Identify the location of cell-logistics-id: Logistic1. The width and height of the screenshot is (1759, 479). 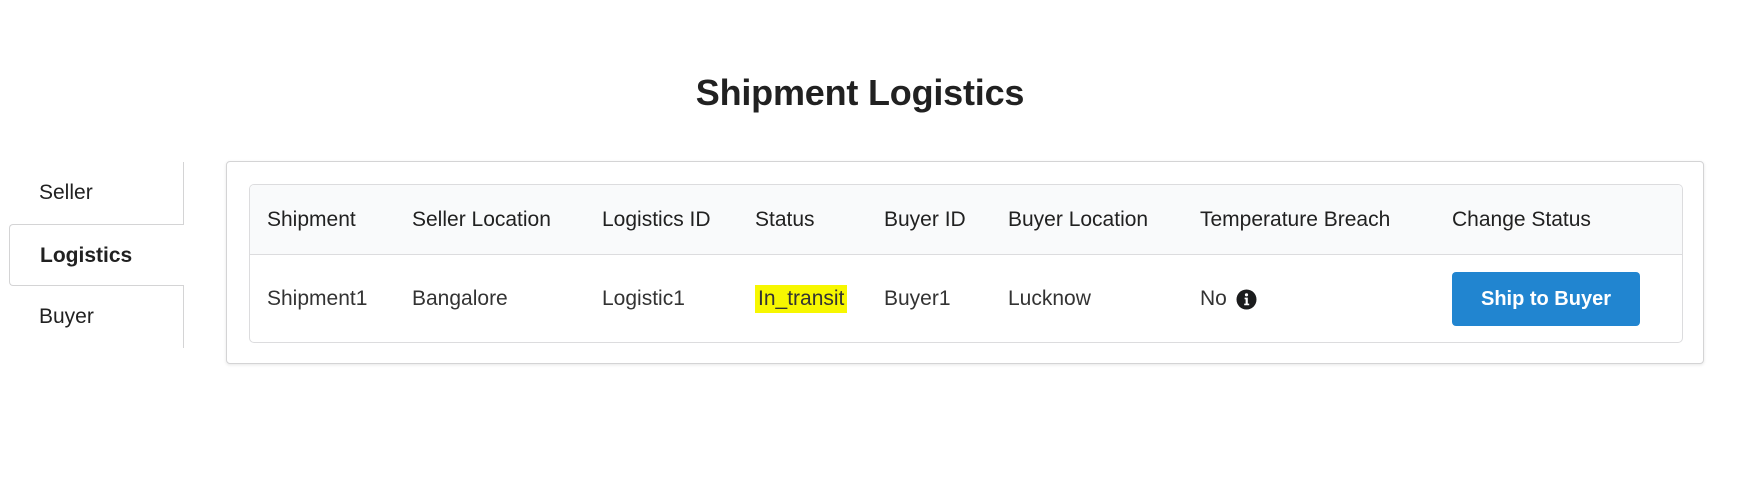
(643, 298).